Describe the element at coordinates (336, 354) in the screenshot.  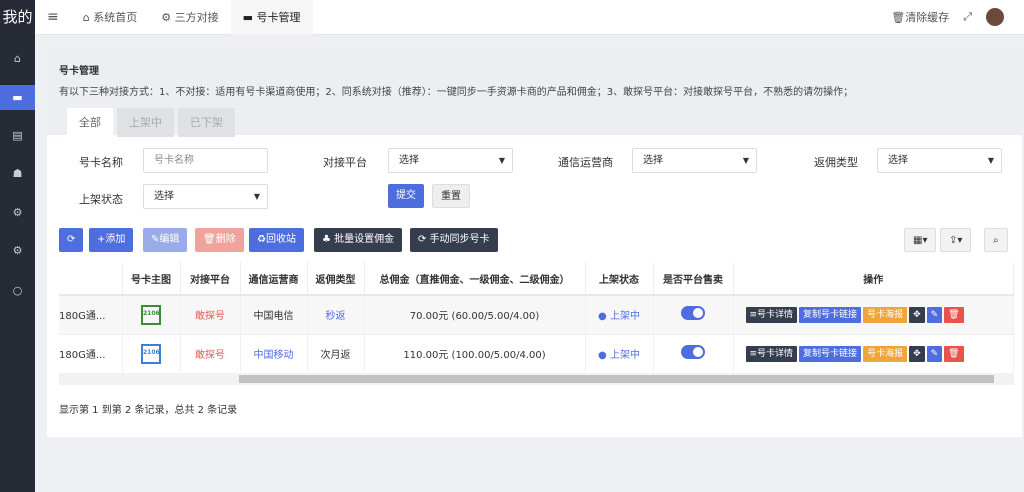
I see `rebate-type: 次月返` at that location.